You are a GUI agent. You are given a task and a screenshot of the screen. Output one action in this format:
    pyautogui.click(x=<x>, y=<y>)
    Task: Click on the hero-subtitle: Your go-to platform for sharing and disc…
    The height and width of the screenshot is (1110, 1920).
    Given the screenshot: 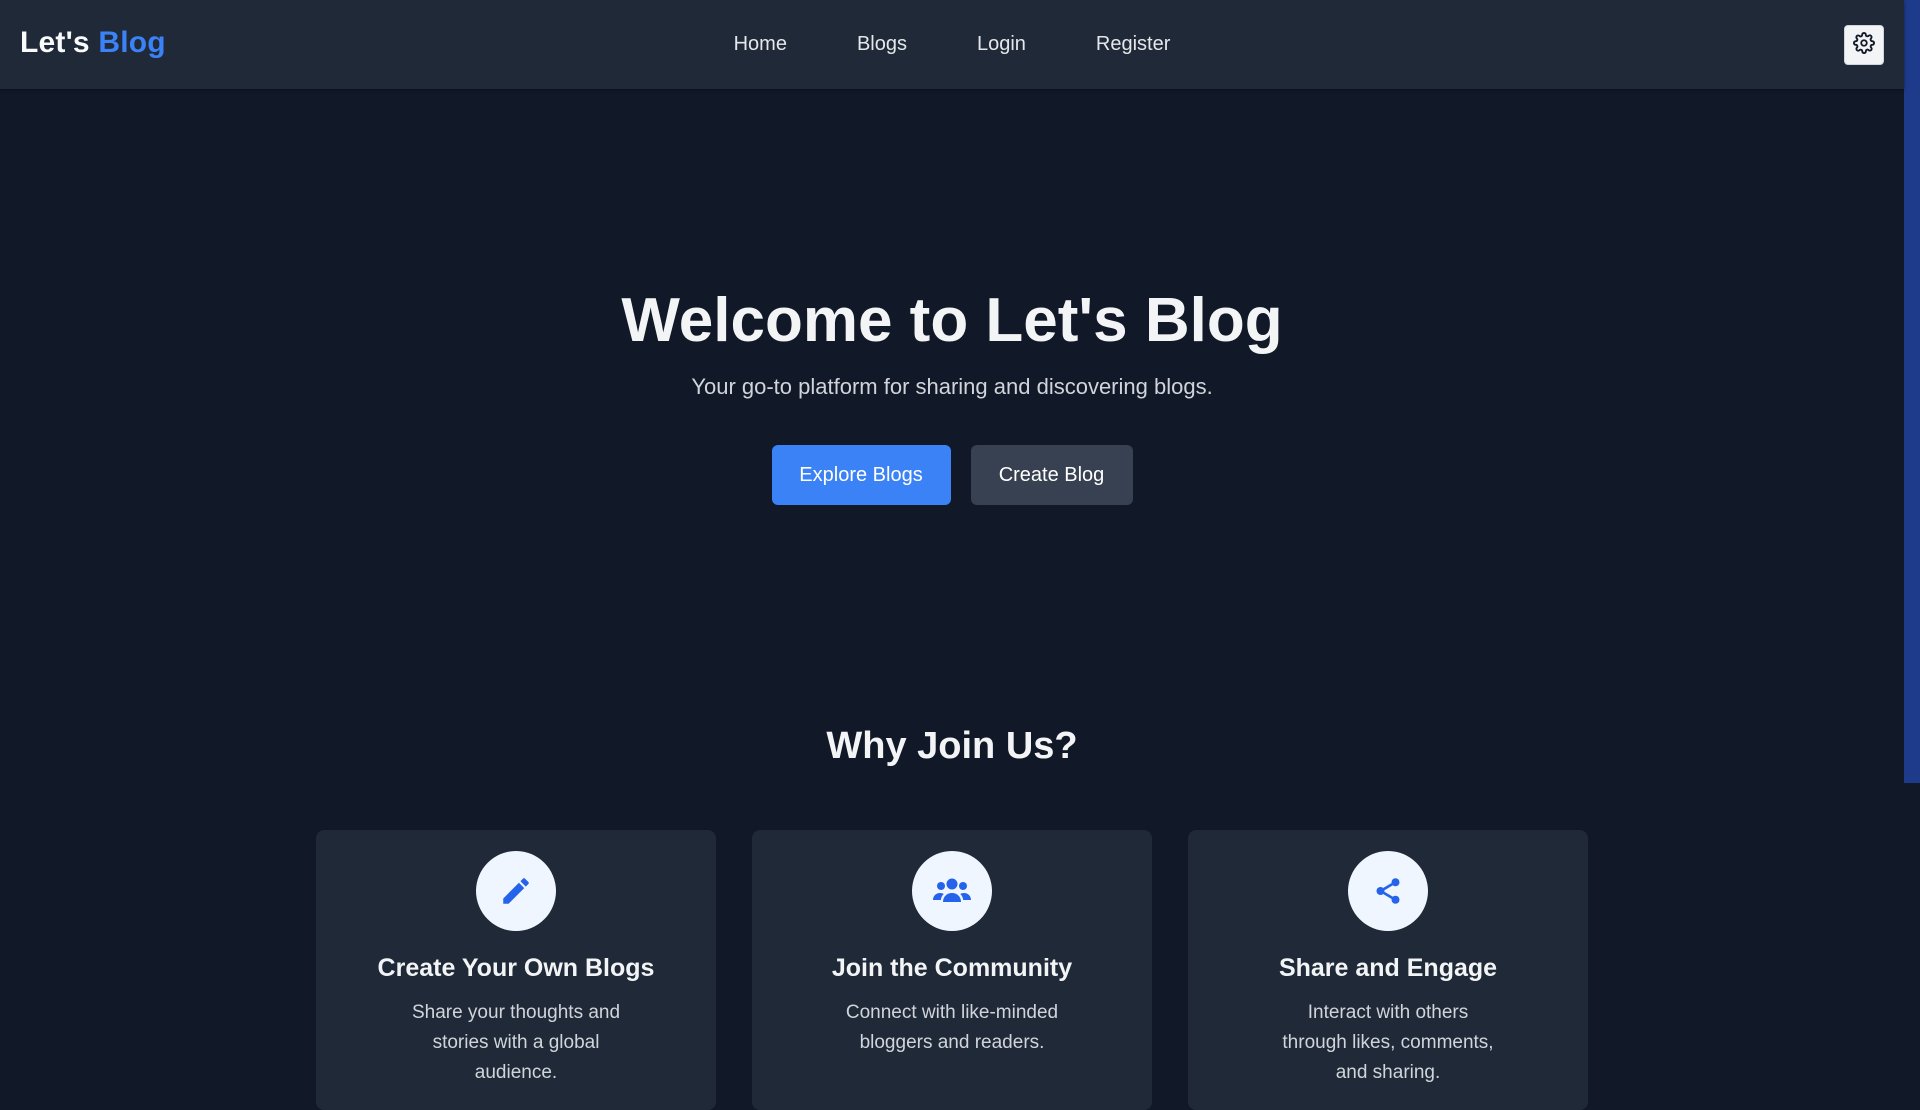 What is the action you would take?
    pyautogui.click(x=952, y=386)
    